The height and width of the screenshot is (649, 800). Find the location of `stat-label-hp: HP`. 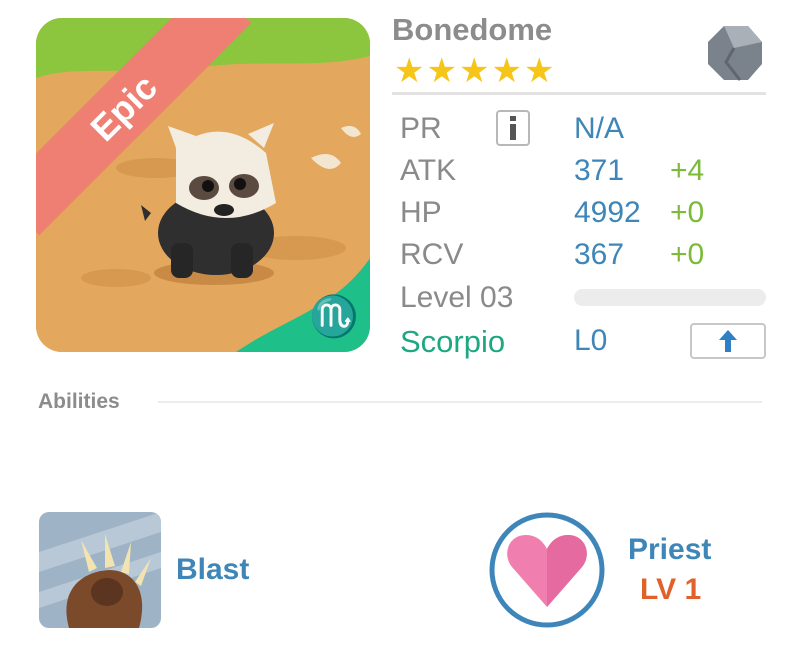

stat-label-hp: HP is located at coordinates (421, 212).